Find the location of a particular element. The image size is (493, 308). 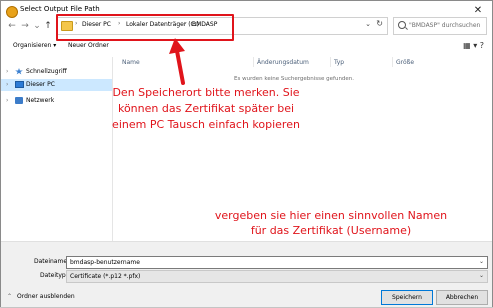

cancel-button: Abbrechen is located at coordinates (462, 297).